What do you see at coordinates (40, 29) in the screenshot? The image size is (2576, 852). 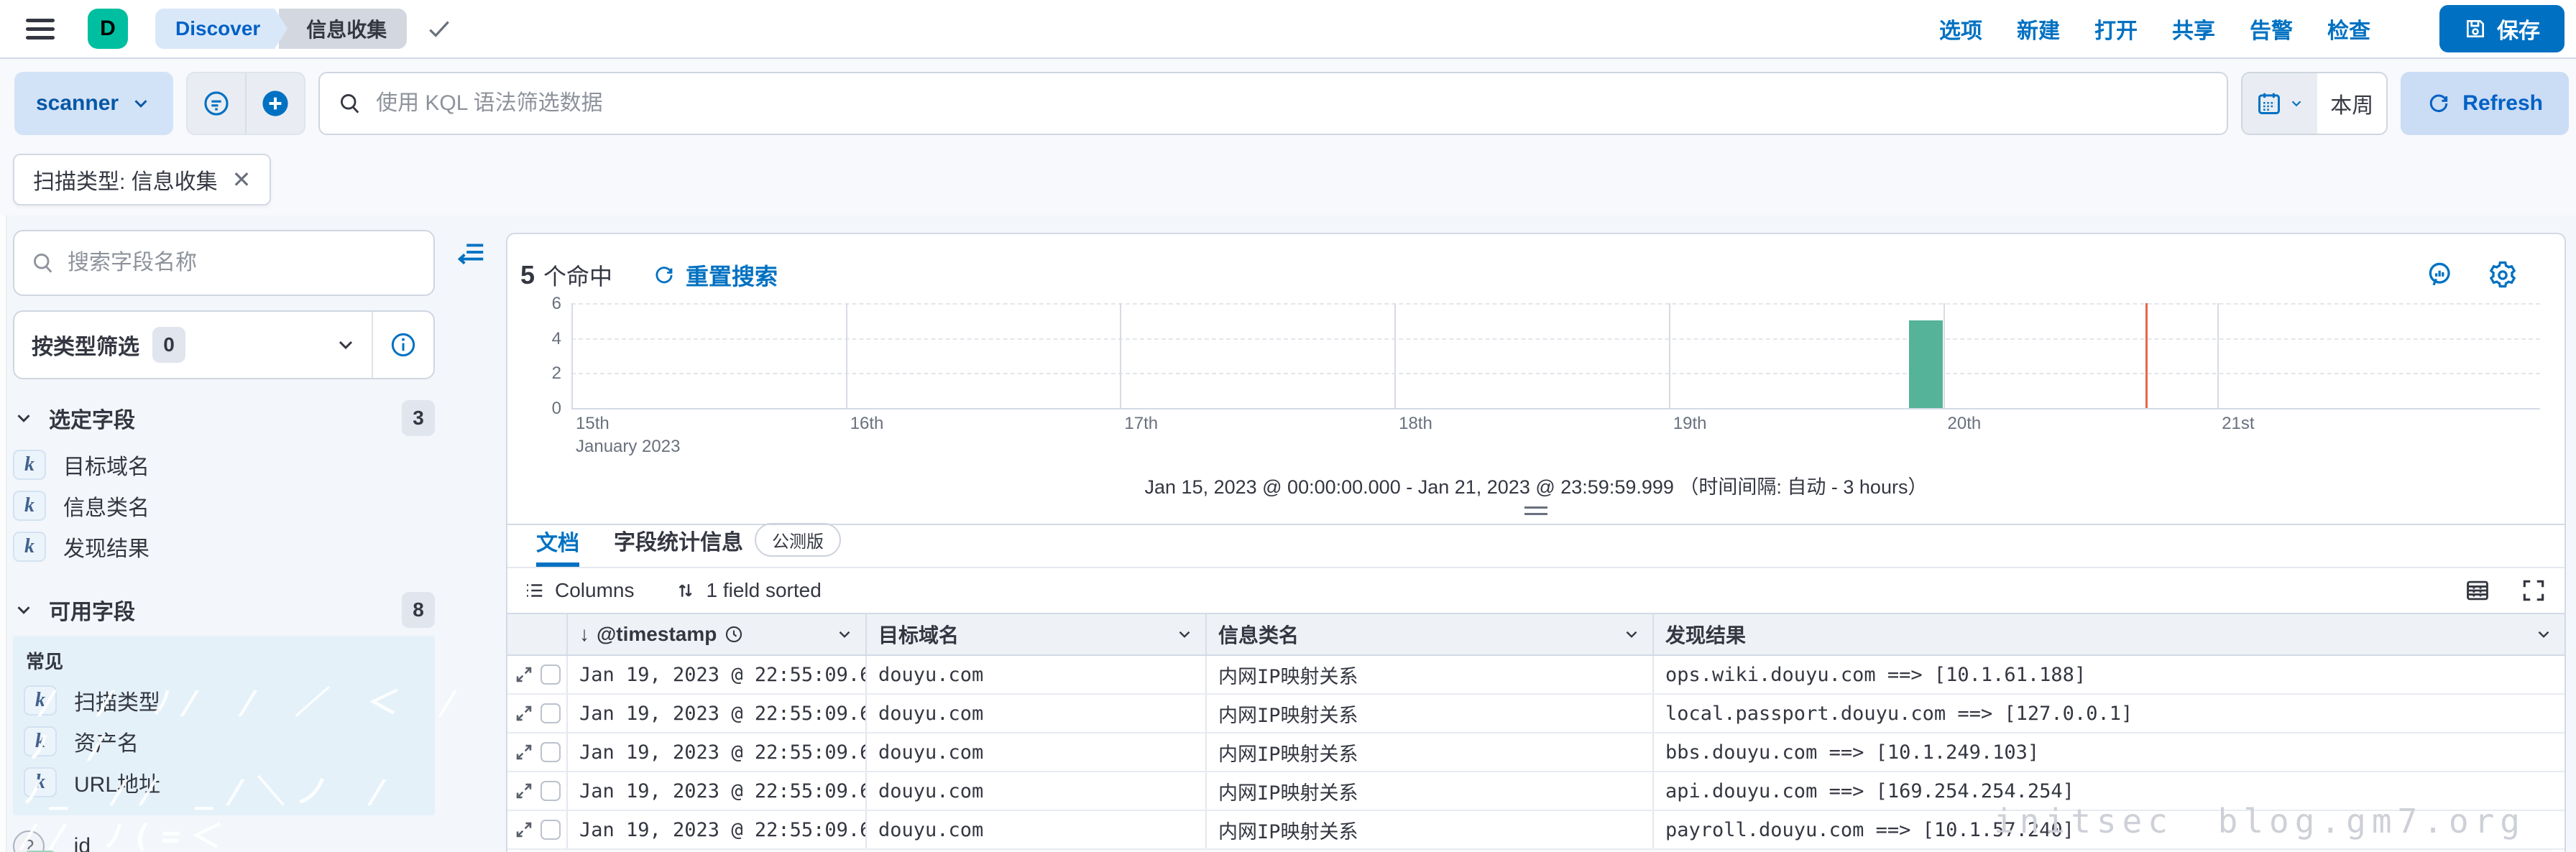 I see `menu-icon` at bounding box center [40, 29].